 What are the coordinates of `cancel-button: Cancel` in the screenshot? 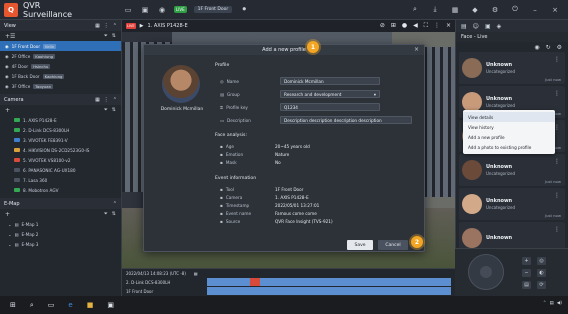 It's located at (393, 245).